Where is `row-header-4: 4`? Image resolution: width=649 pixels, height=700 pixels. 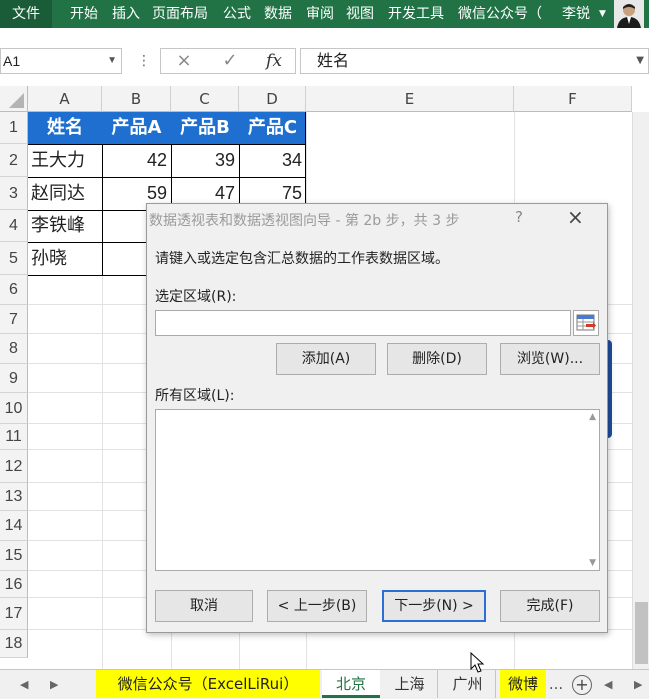
row-header-4: 4 is located at coordinates (14, 226).